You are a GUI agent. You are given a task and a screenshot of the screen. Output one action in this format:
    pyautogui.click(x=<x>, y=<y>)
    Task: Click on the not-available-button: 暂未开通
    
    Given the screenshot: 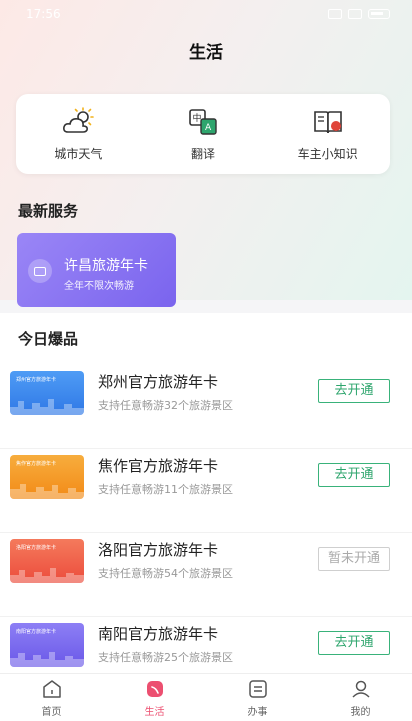 What is the action you would take?
    pyautogui.click(x=354, y=559)
    